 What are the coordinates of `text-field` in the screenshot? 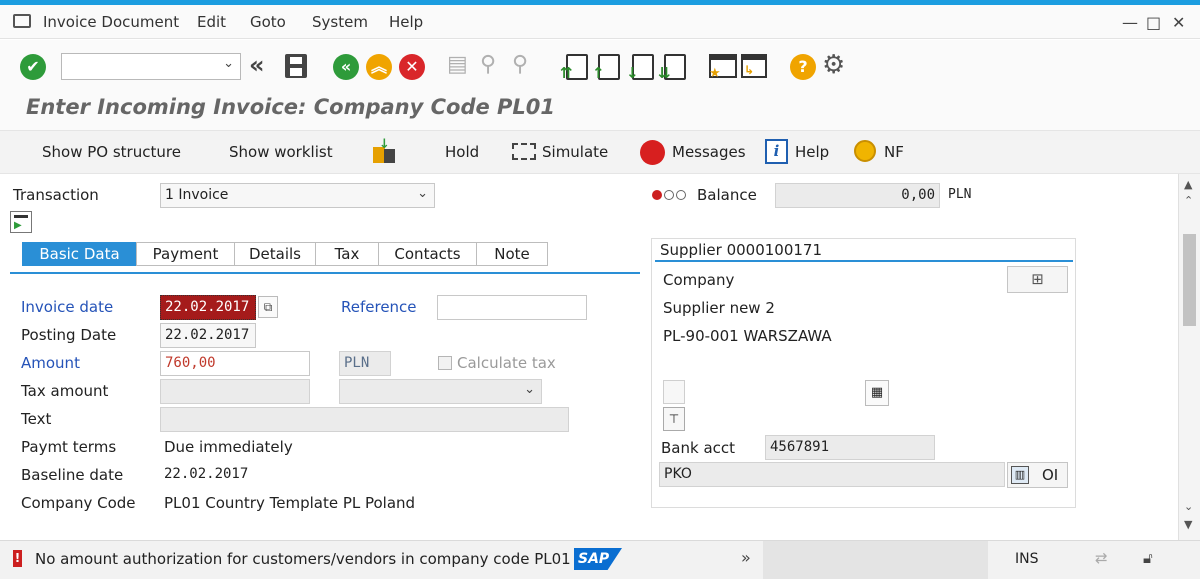 It's located at (364, 419).